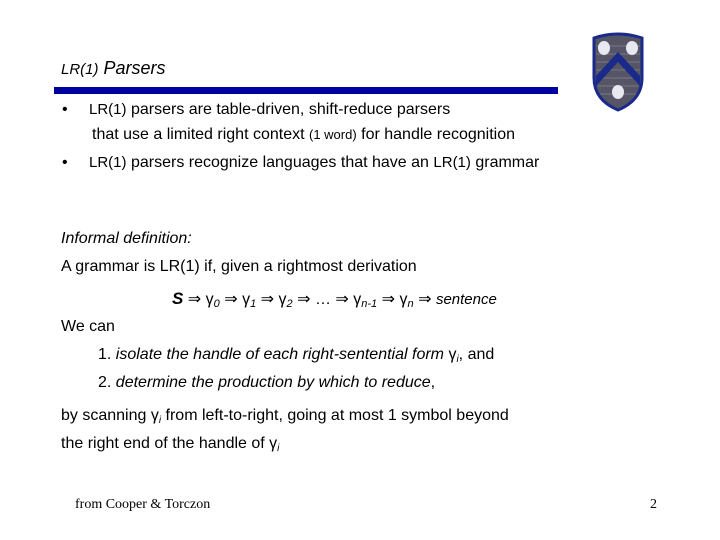  What do you see at coordinates (333, 134) in the screenshot?
I see `bullet-1-line2-small: (1 word)` at bounding box center [333, 134].